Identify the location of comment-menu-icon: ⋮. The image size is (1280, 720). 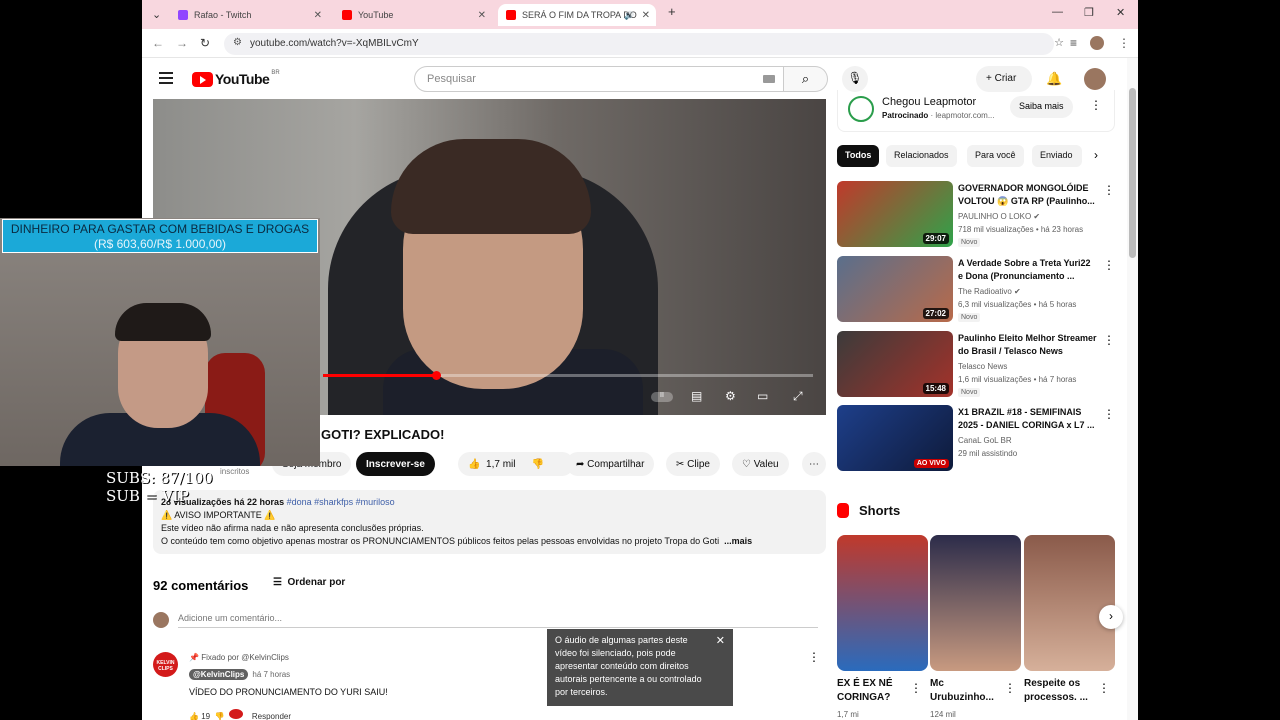
(814, 657).